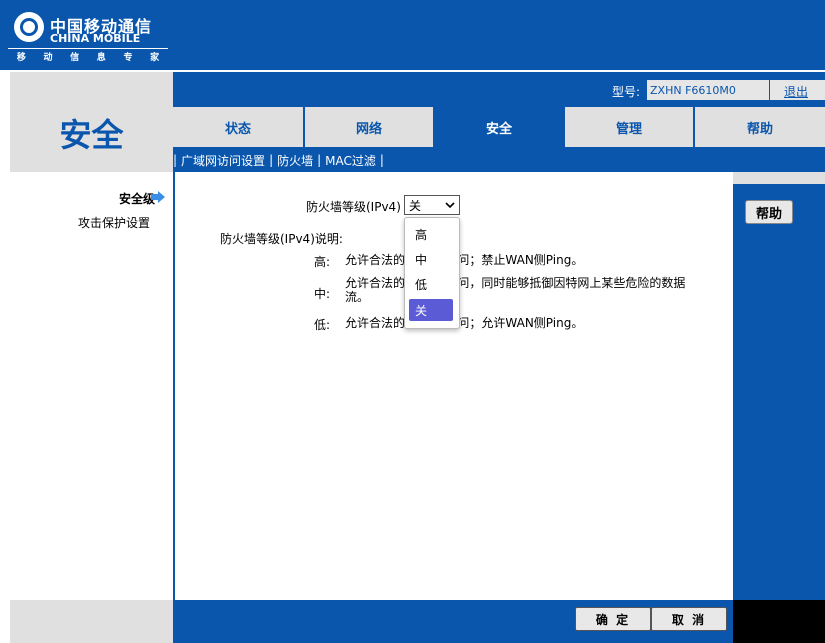  Describe the element at coordinates (350, 160) in the screenshot. I see `subnav-mac-filter: MAC过滤` at that location.